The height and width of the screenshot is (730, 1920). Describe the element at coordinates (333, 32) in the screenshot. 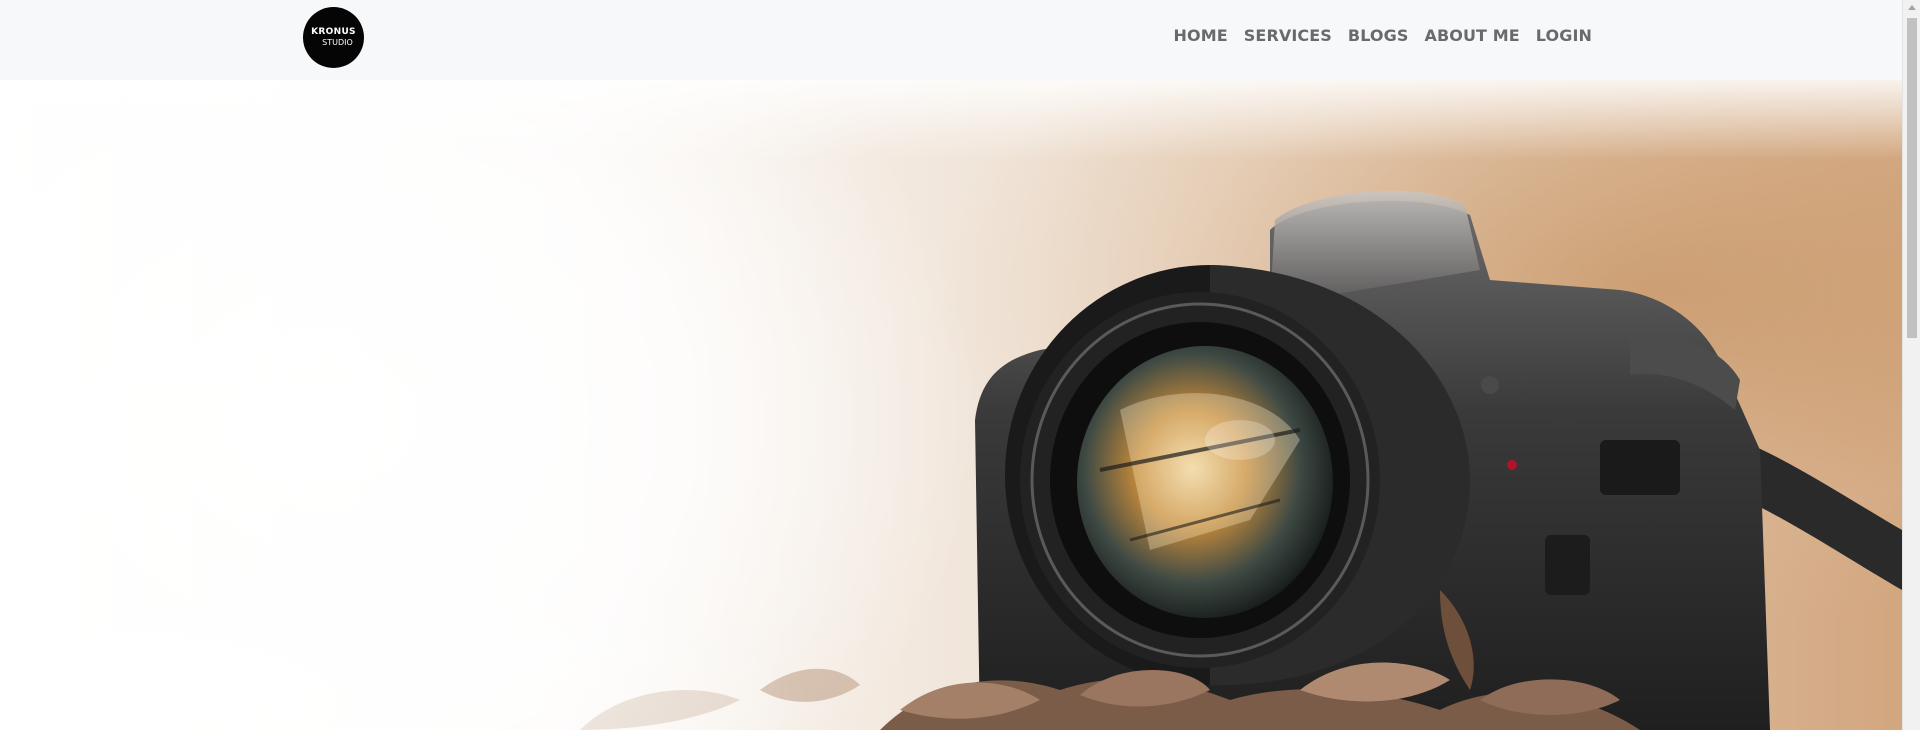

I see `brand-logo-line1: KRONUS` at that location.